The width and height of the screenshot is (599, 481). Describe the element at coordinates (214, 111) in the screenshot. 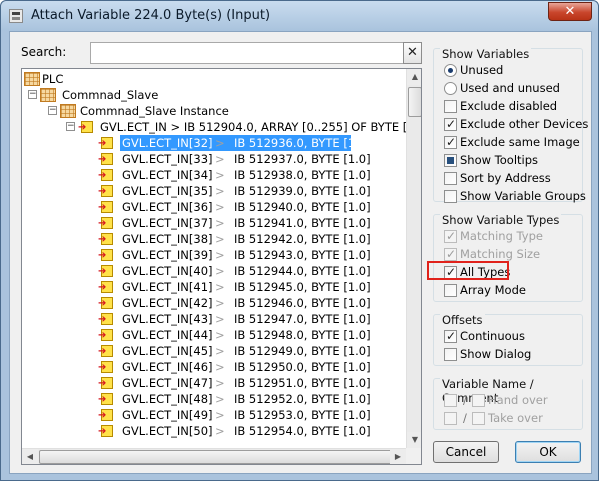

I see `tree-node: − Commnad_Slave Instance` at that location.